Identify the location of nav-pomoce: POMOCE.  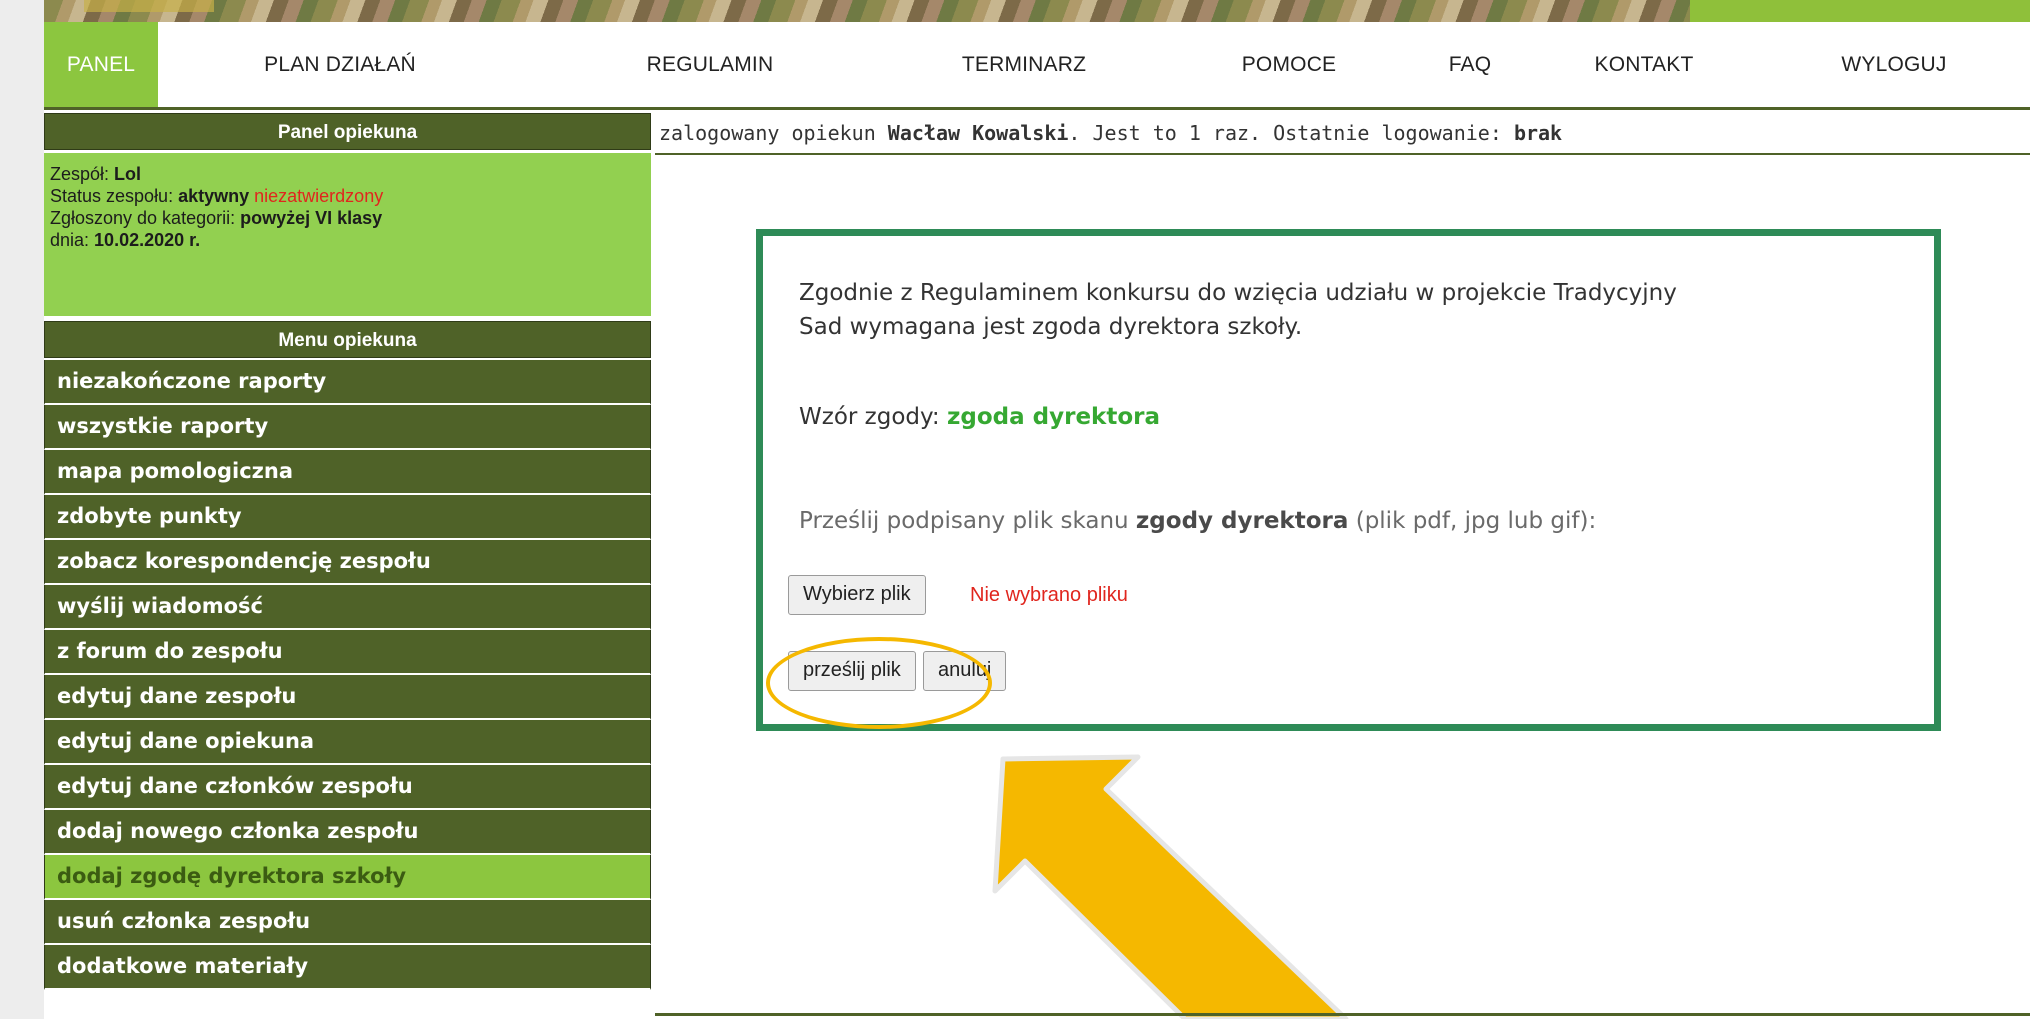
(1289, 64).